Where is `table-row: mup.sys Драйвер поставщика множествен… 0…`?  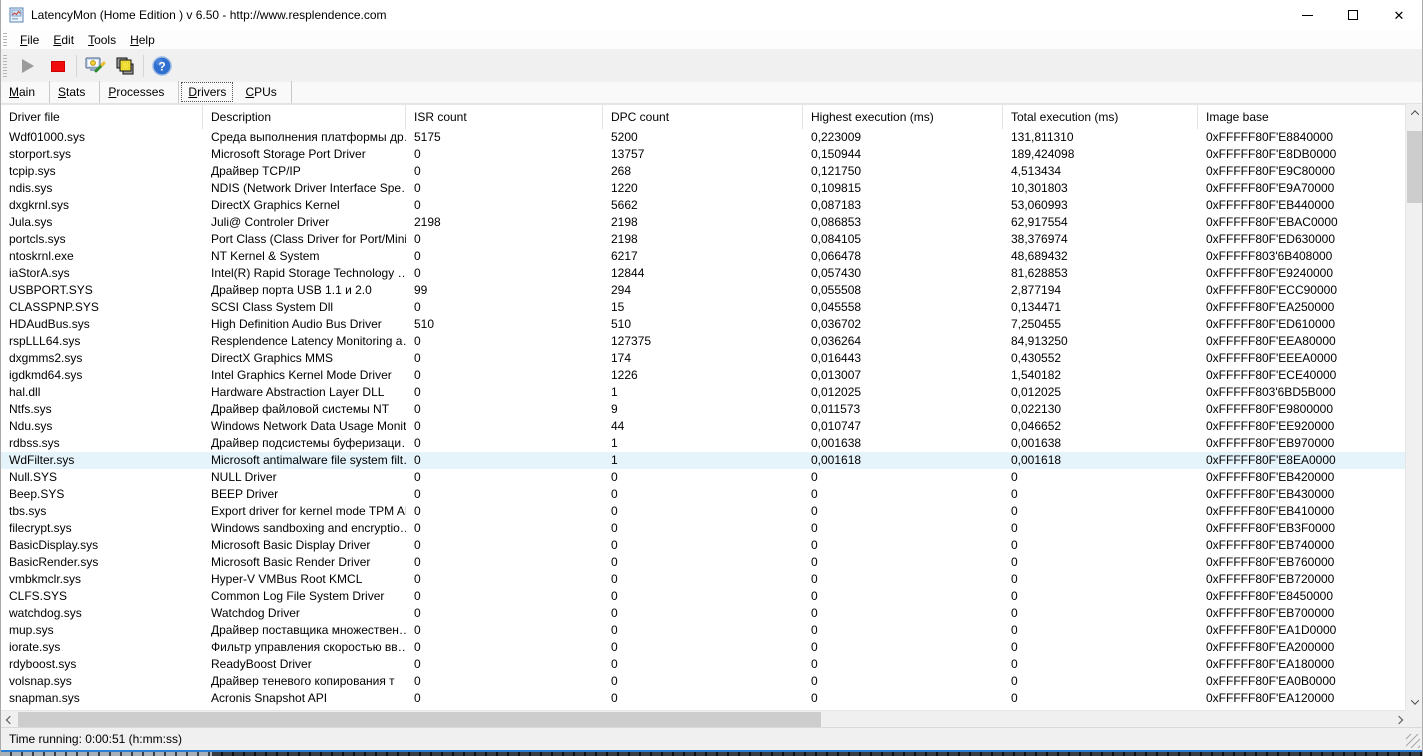 table-row: mup.sys Драйвер поставщика множествен… 0… is located at coordinates (704, 630).